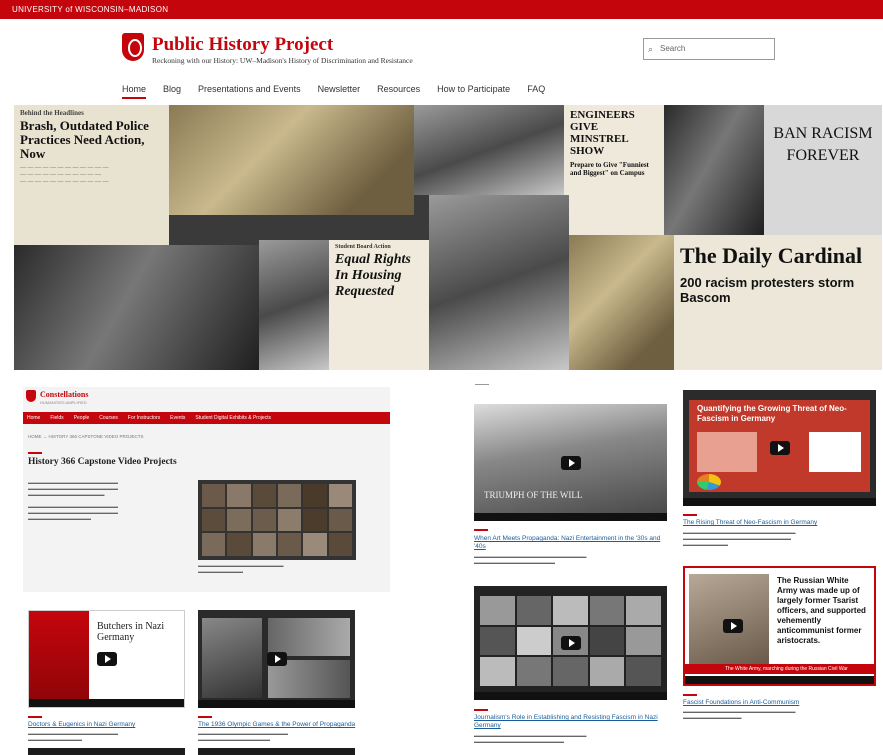  Describe the element at coordinates (82, 419) in the screenshot. I see `c-nav-people: People` at that location.